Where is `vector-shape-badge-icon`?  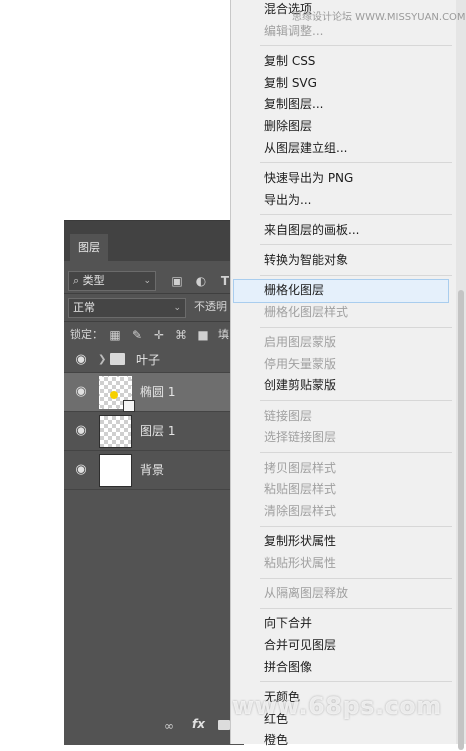 vector-shape-badge-icon is located at coordinates (129, 406).